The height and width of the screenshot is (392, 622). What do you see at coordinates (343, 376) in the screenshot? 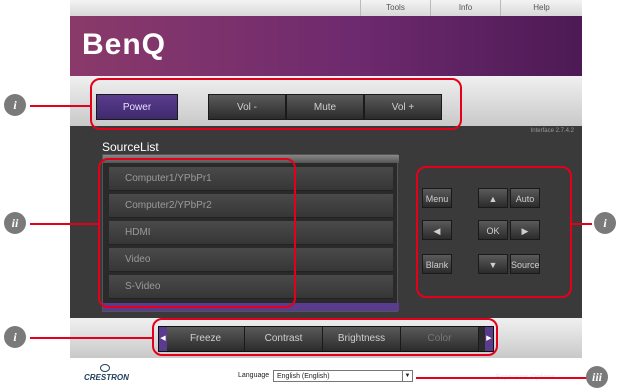
I see `language-select: English (English) ▼` at bounding box center [343, 376].